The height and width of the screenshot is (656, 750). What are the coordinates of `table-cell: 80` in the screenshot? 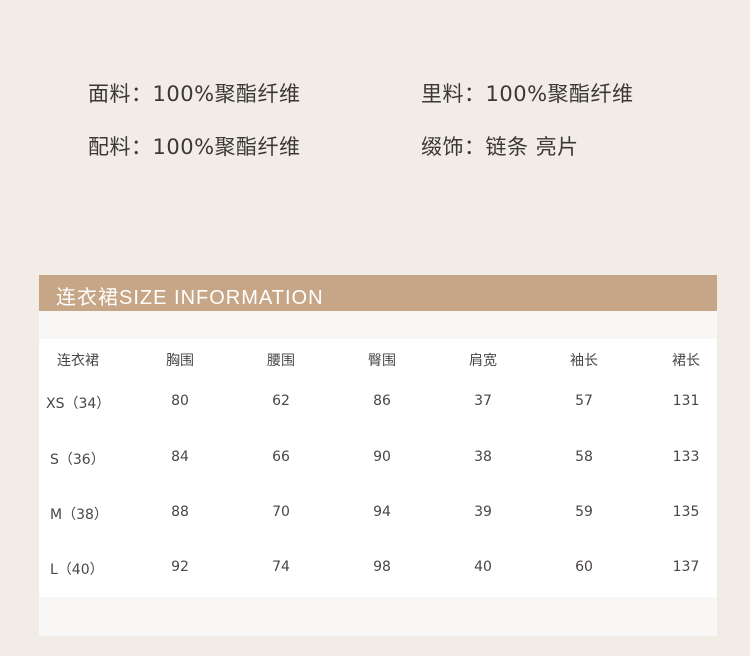 It's located at (180, 401).